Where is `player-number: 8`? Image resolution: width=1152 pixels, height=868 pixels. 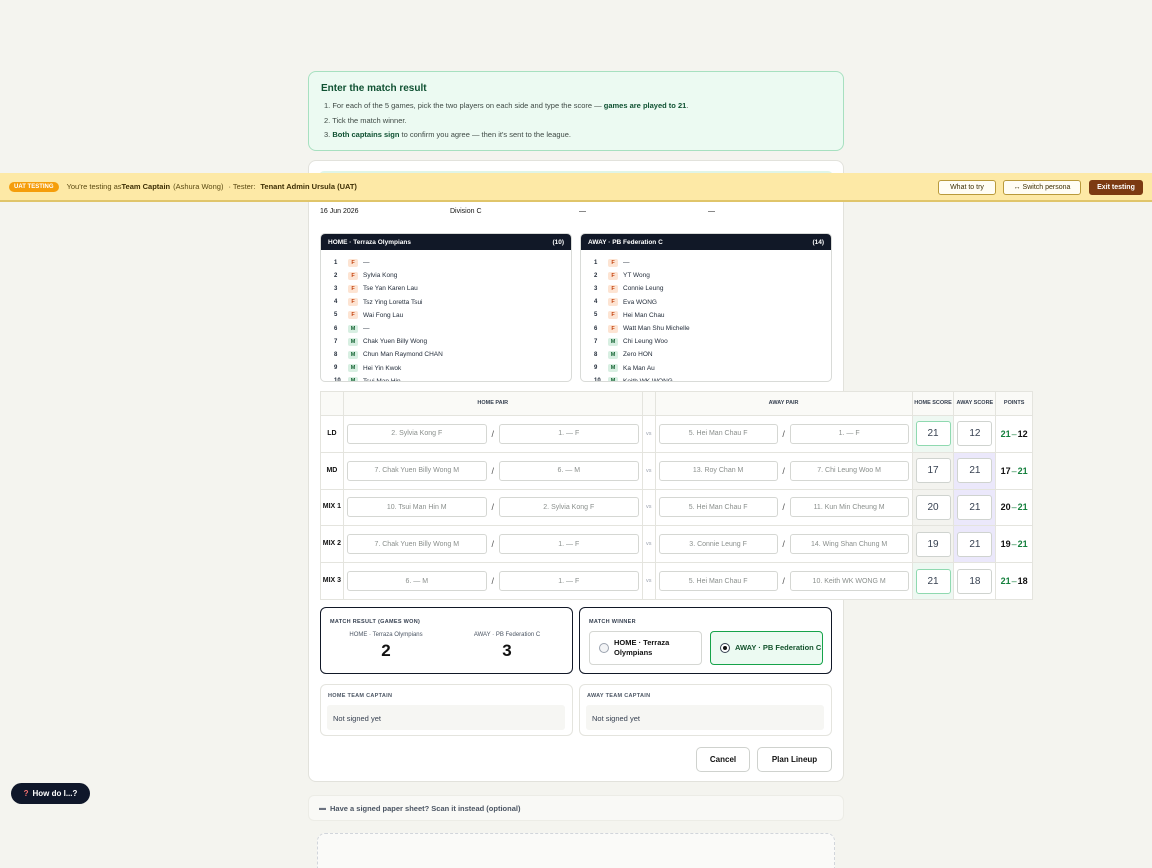
player-number: 8 is located at coordinates (596, 354).